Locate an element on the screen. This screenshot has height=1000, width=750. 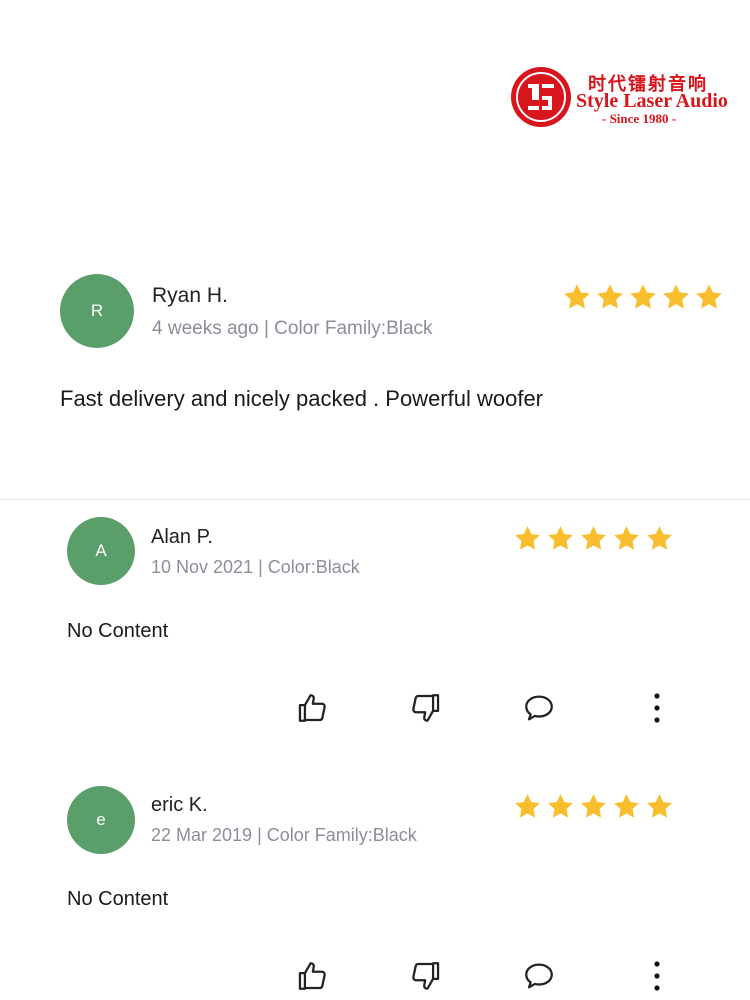
brand-logo: 时代镭射音响 Style Laser Audio - Since 1980 - is located at coordinates (625, 97).